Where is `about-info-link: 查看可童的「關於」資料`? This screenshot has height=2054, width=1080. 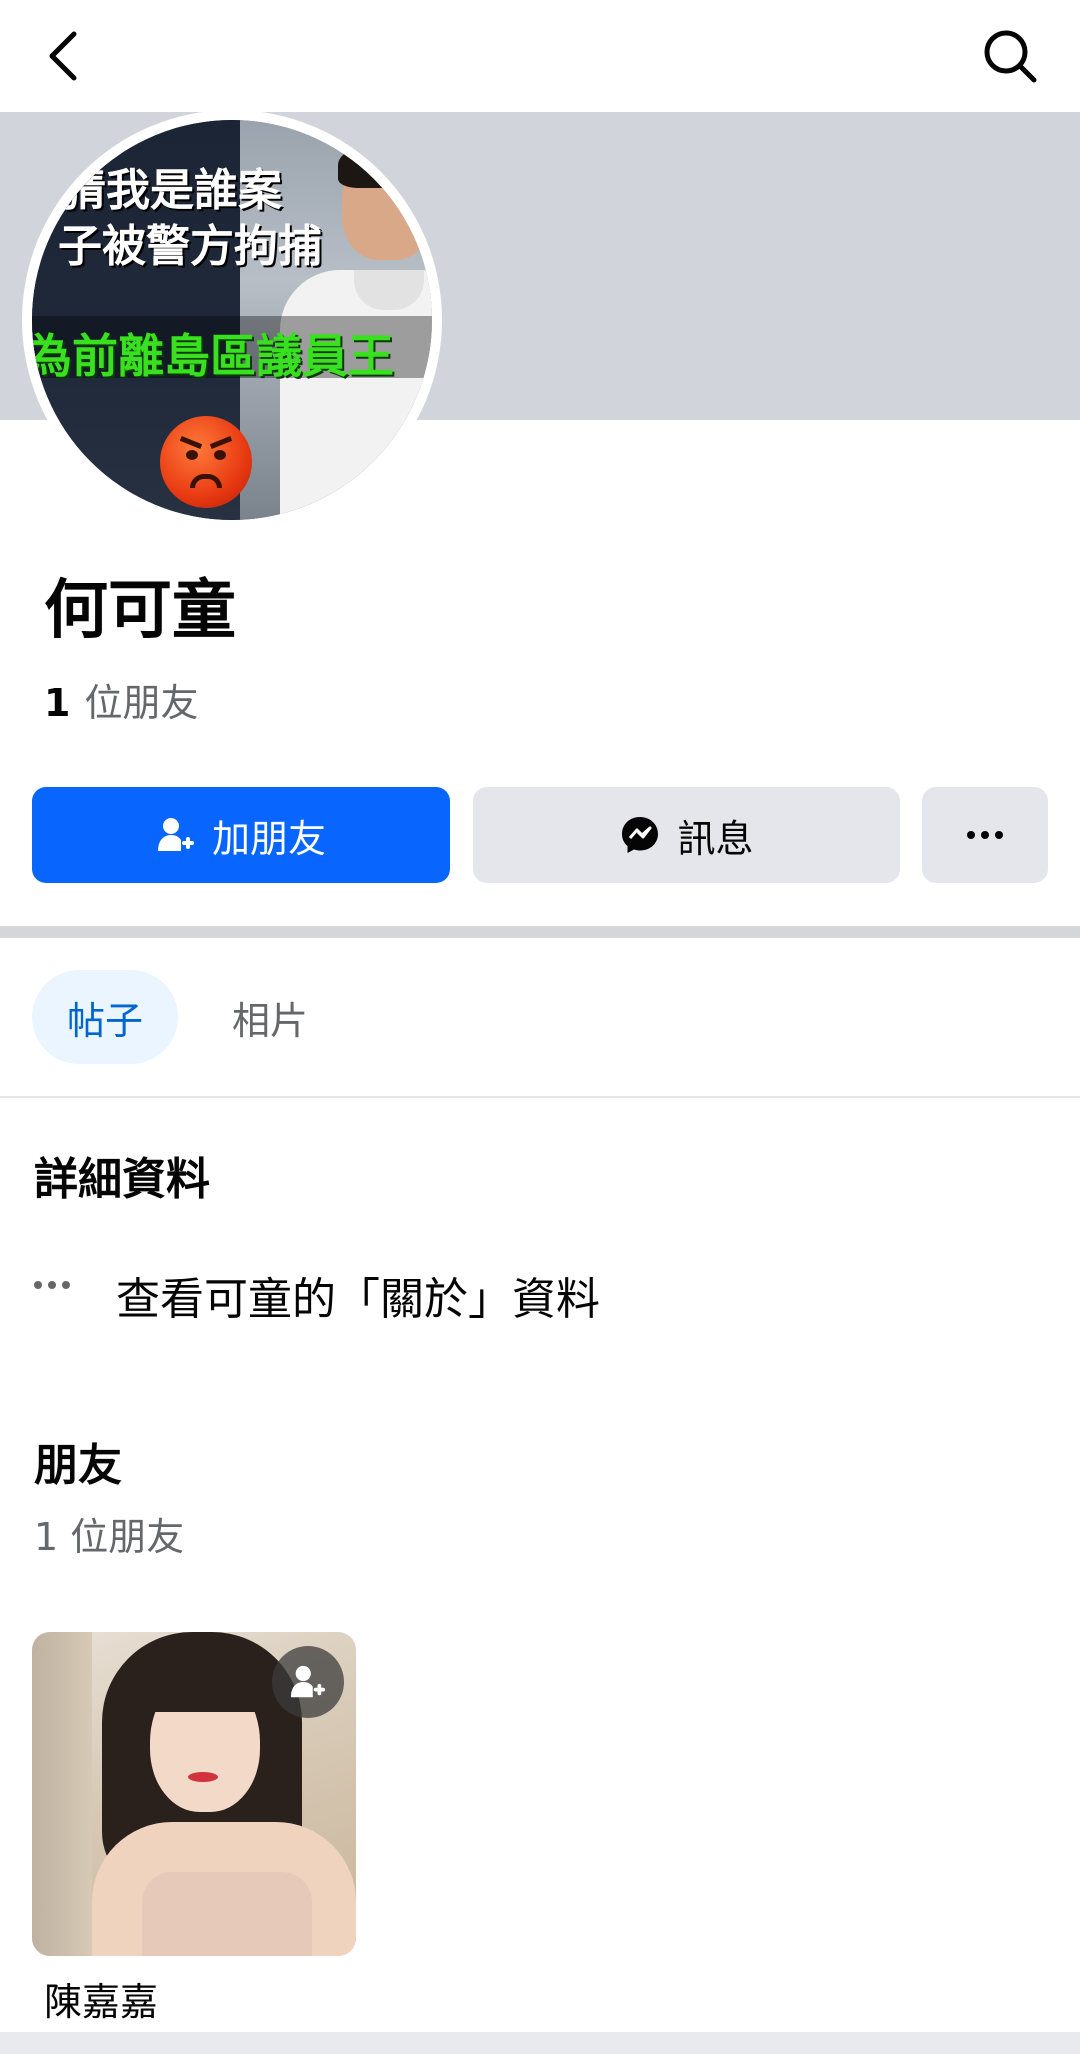
about-info-link: 查看可童的「關於」資料 is located at coordinates (534, 1295).